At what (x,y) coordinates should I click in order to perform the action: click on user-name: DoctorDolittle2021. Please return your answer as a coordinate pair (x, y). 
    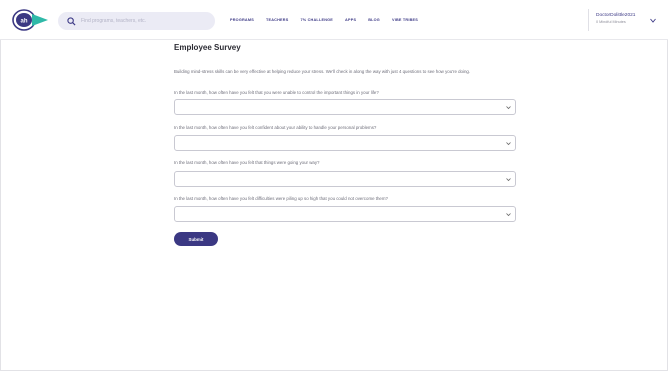
    Looking at the image, I should click on (616, 15).